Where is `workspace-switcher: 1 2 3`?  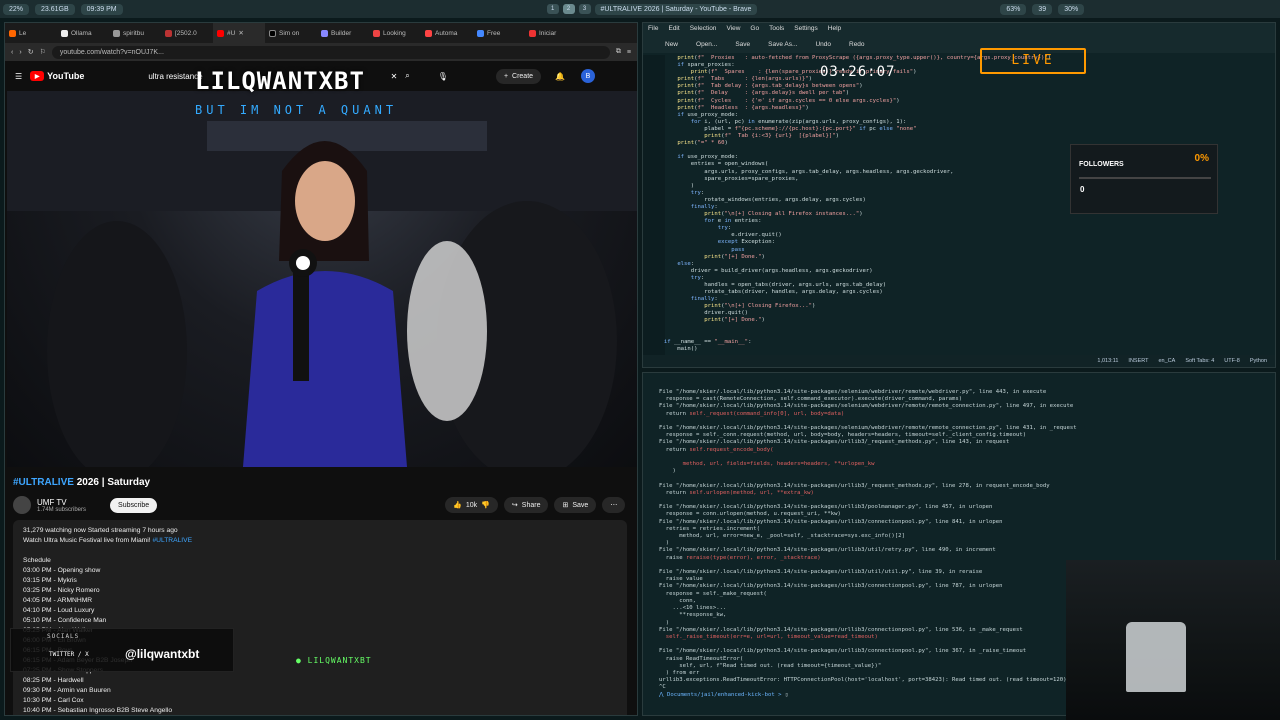 workspace-switcher: 1 2 3 is located at coordinates (569, 9).